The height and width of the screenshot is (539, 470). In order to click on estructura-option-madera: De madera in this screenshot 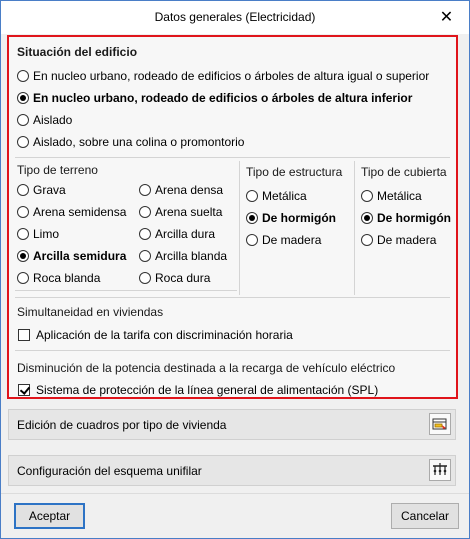, I will do `click(283, 240)`.